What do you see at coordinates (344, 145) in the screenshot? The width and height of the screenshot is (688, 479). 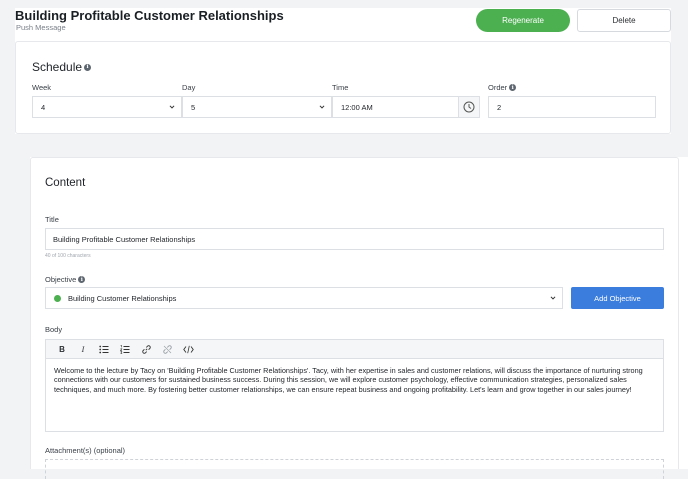 I see `background-band-middle` at bounding box center [344, 145].